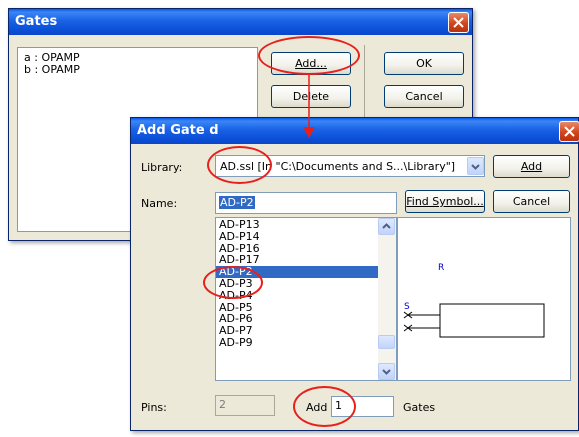  What do you see at coordinates (424, 96) in the screenshot?
I see `gates-cancel-button: Cancel` at bounding box center [424, 96].